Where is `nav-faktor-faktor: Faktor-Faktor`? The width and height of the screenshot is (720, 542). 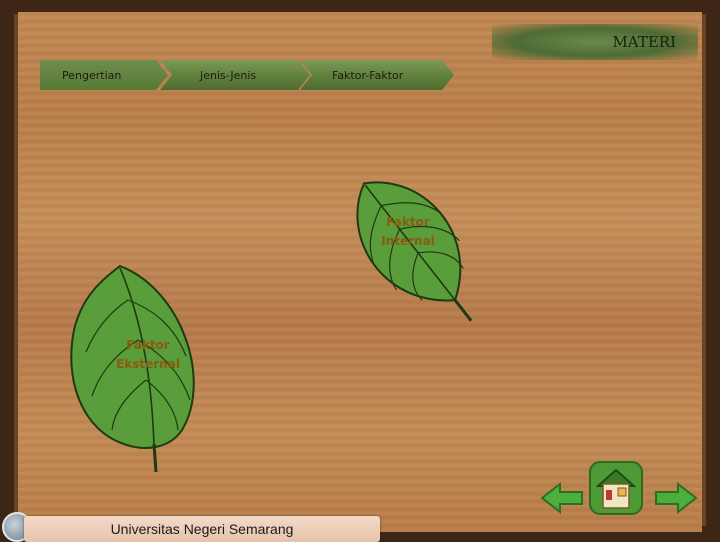 nav-faktor-faktor: Faktor-Faktor is located at coordinates (377, 75).